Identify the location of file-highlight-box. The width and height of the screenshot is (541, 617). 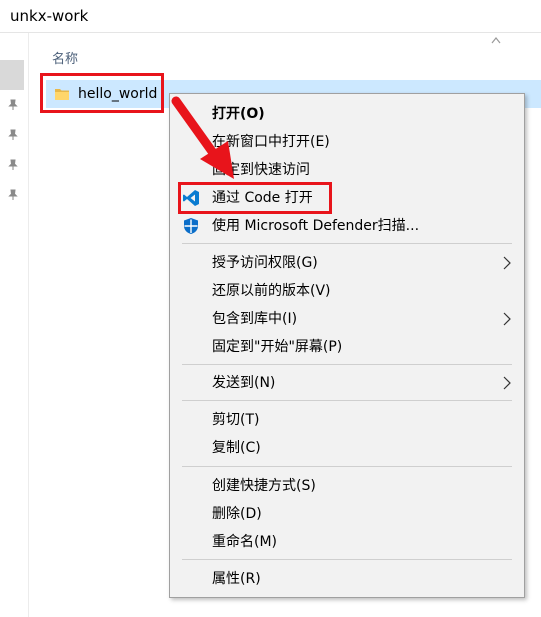
(102, 93).